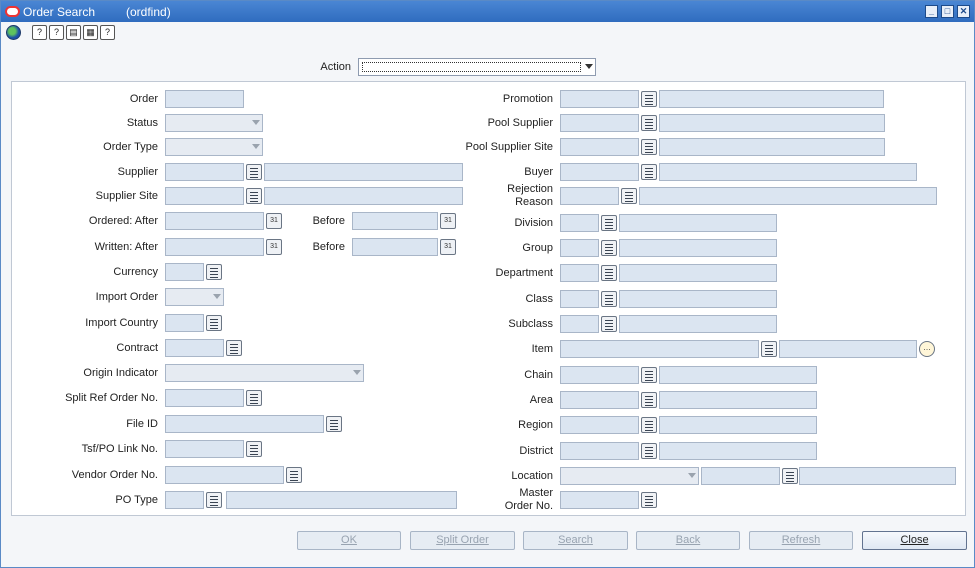 Image resolution: width=975 pixels, height=568 pixels. Describe the element at coordinates (184, 500) in the screenshot. I see `po-type-field` at that location.